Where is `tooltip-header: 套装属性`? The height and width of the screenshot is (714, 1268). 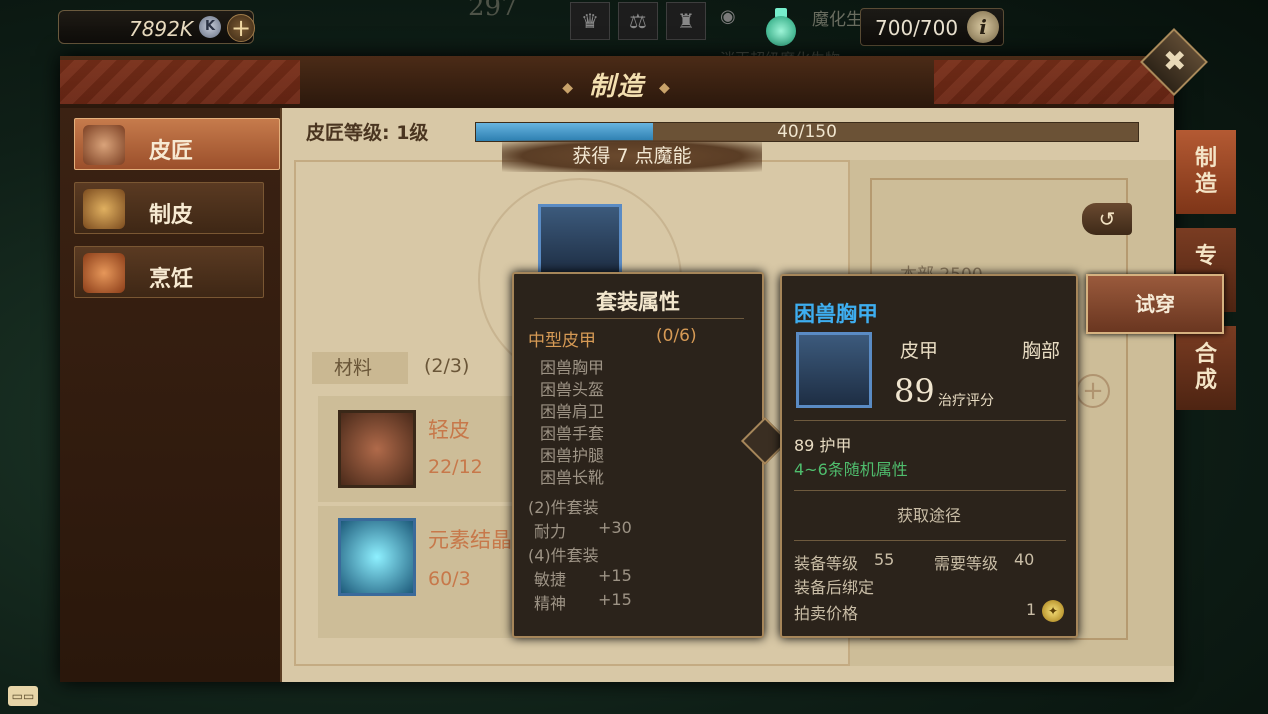 tooltip-header: 套装属性 is located at coordinates (638, 302).